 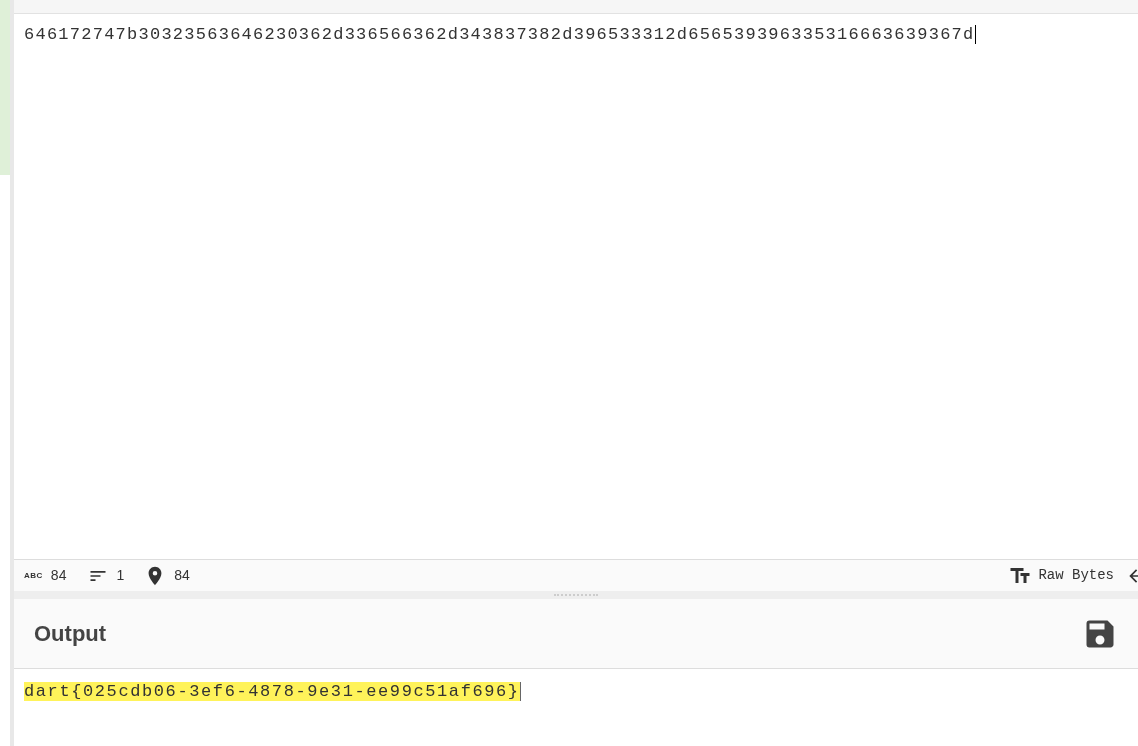 I want to click on cursor-position: 84, so click(x=182, y=575).